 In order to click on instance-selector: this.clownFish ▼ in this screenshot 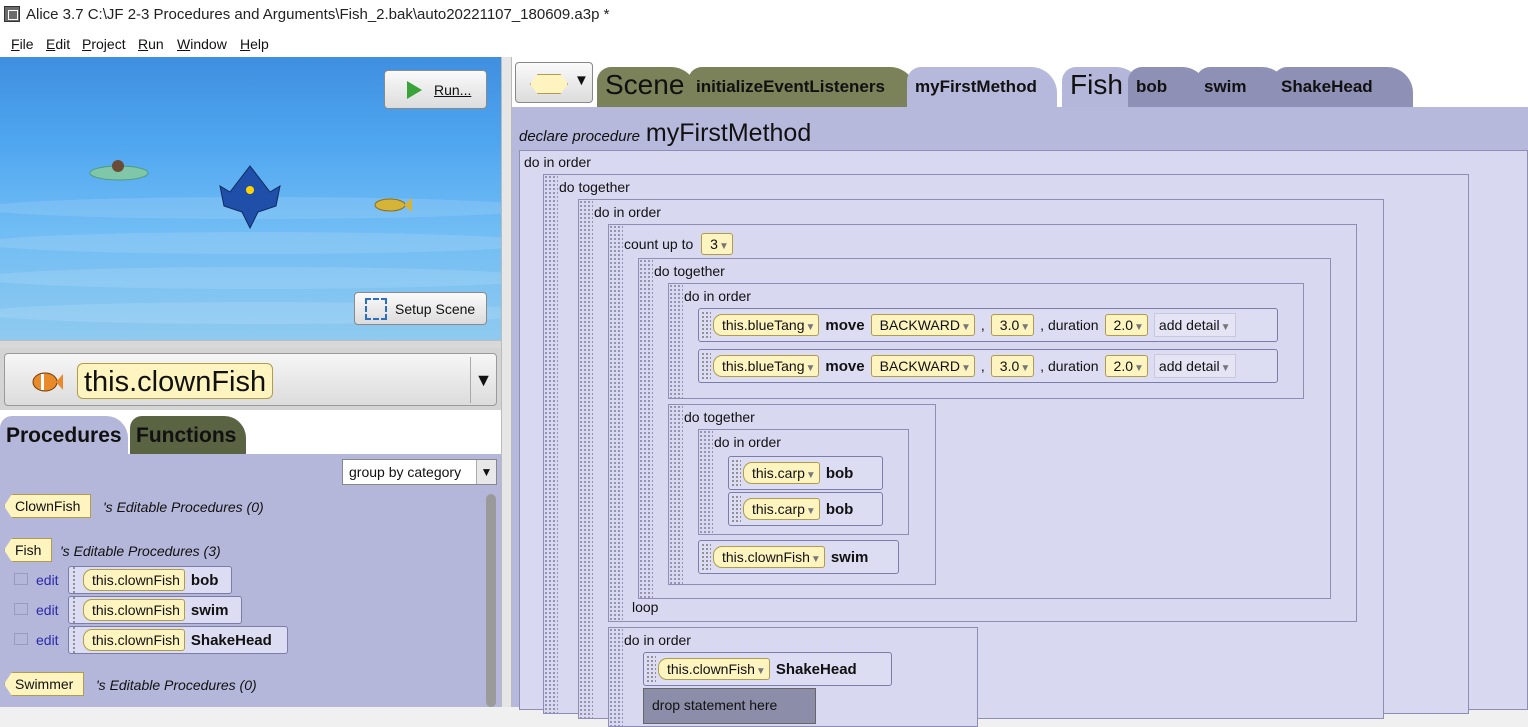, I will do `click(250, 379)`.